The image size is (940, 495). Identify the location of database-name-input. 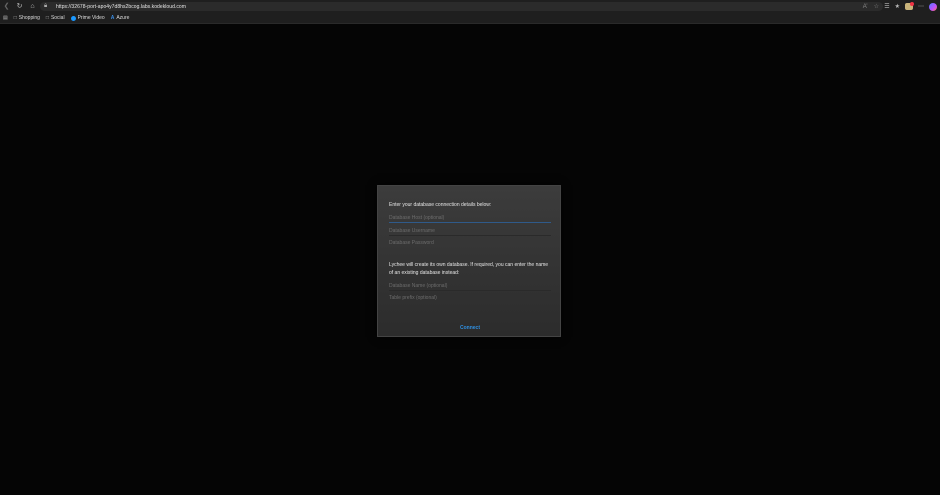
(470, 286).